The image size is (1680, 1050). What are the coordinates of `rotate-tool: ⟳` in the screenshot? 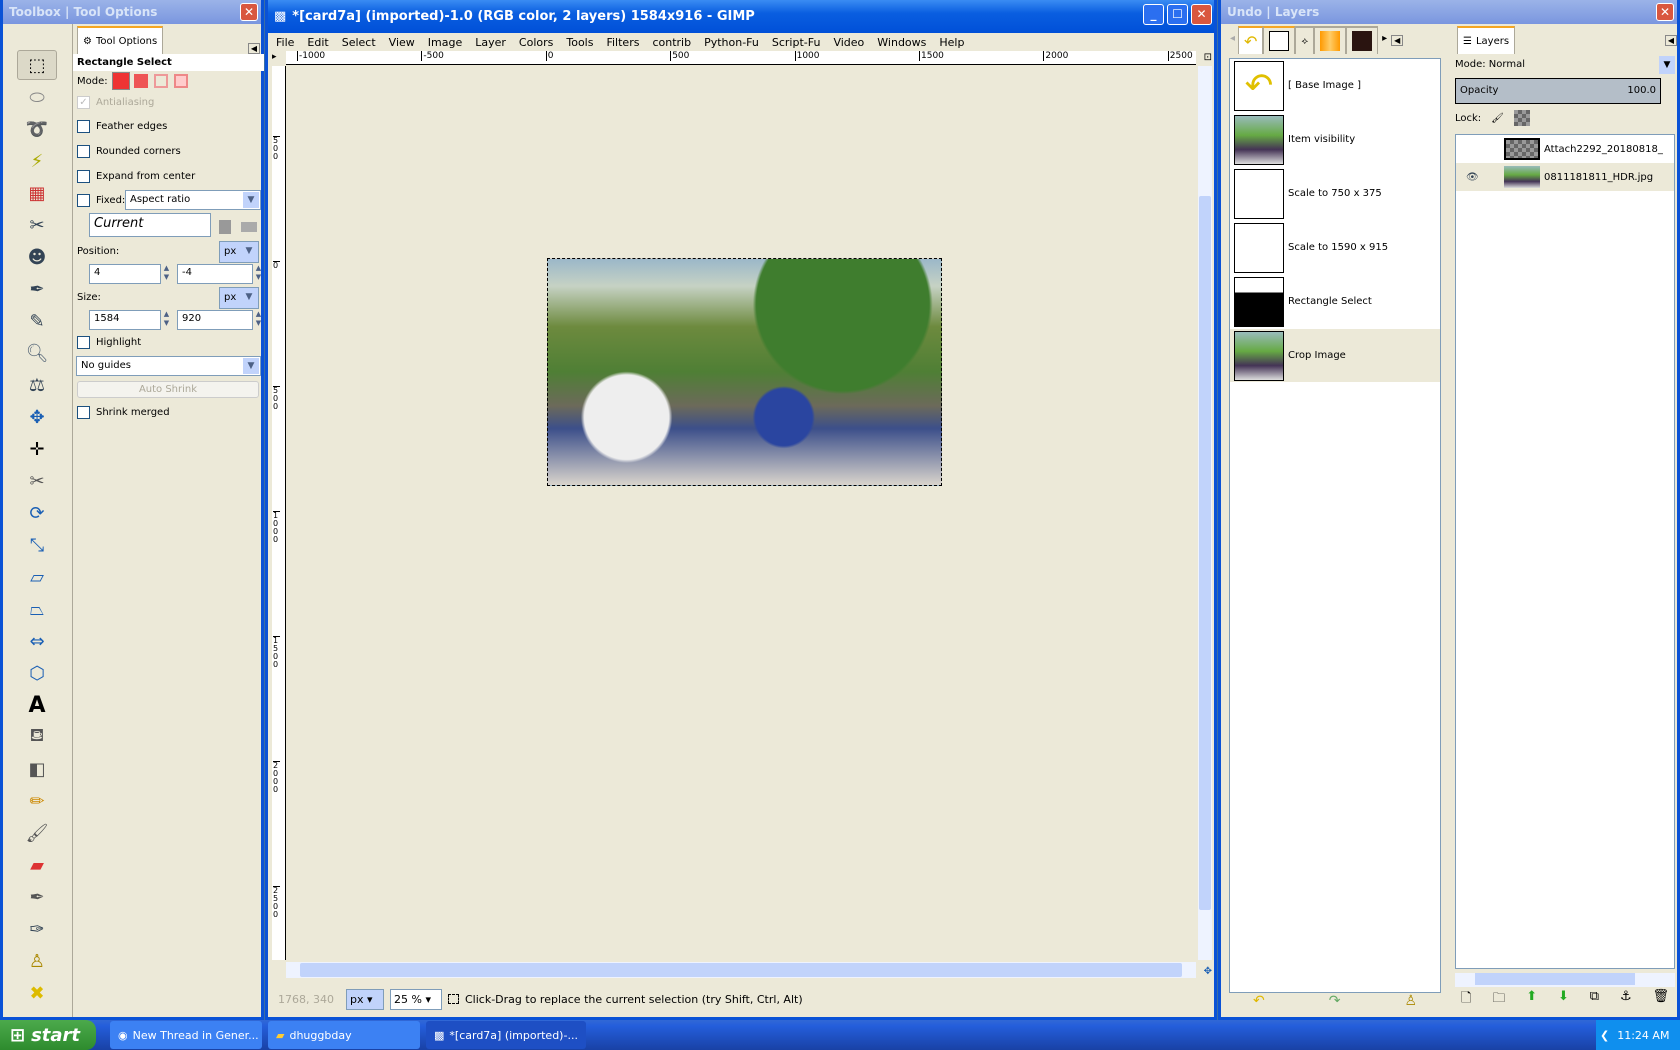 It's located at (37, 513).